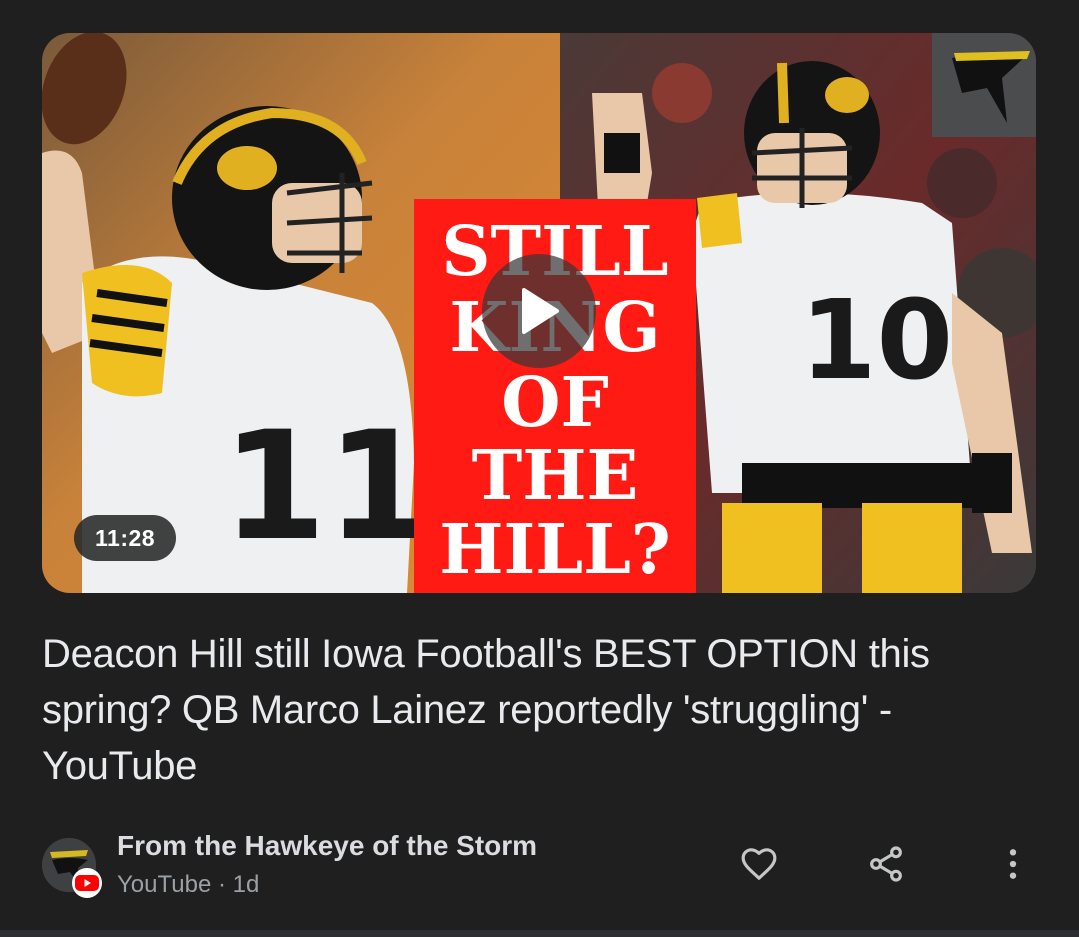  Describe the element at coordinates (555, 476) in the screenshot. I see `banner-word-4: THE` at that location.